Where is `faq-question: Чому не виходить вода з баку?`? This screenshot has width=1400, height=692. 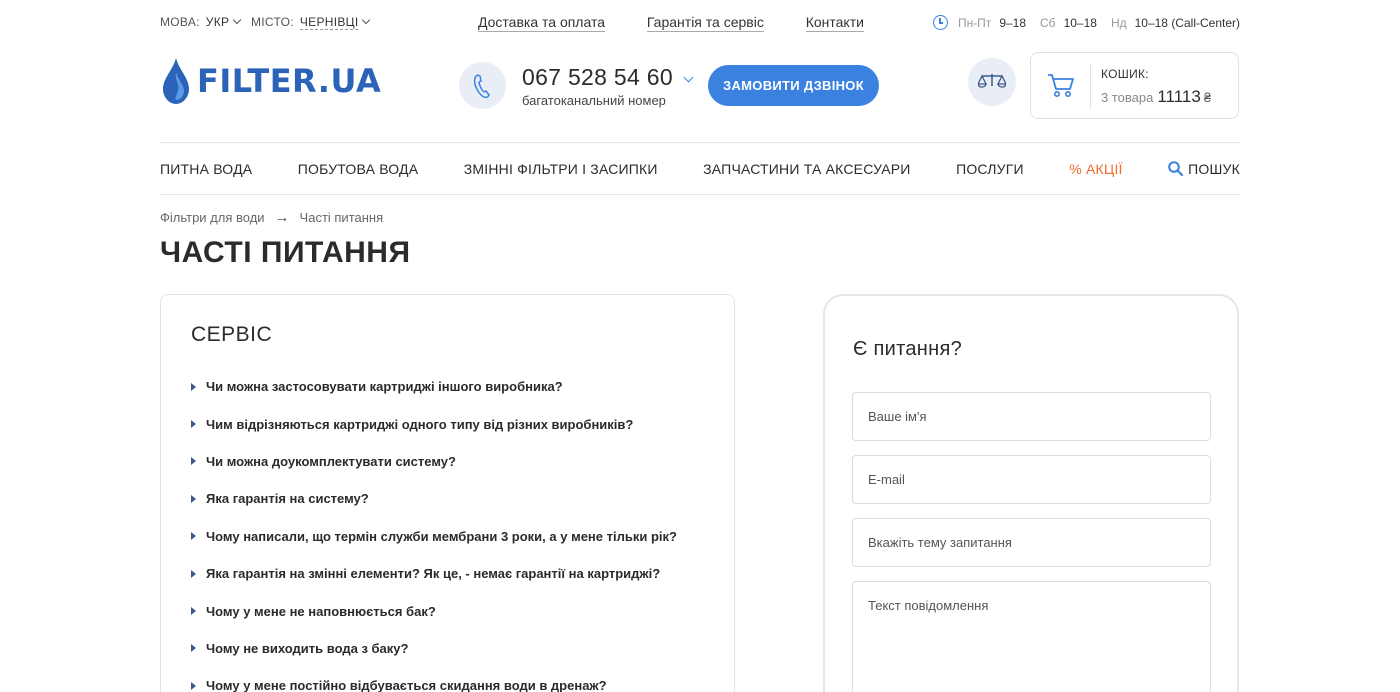 faq-question: Чому не виходить вода з баку? is located at coordinates (307, 648).